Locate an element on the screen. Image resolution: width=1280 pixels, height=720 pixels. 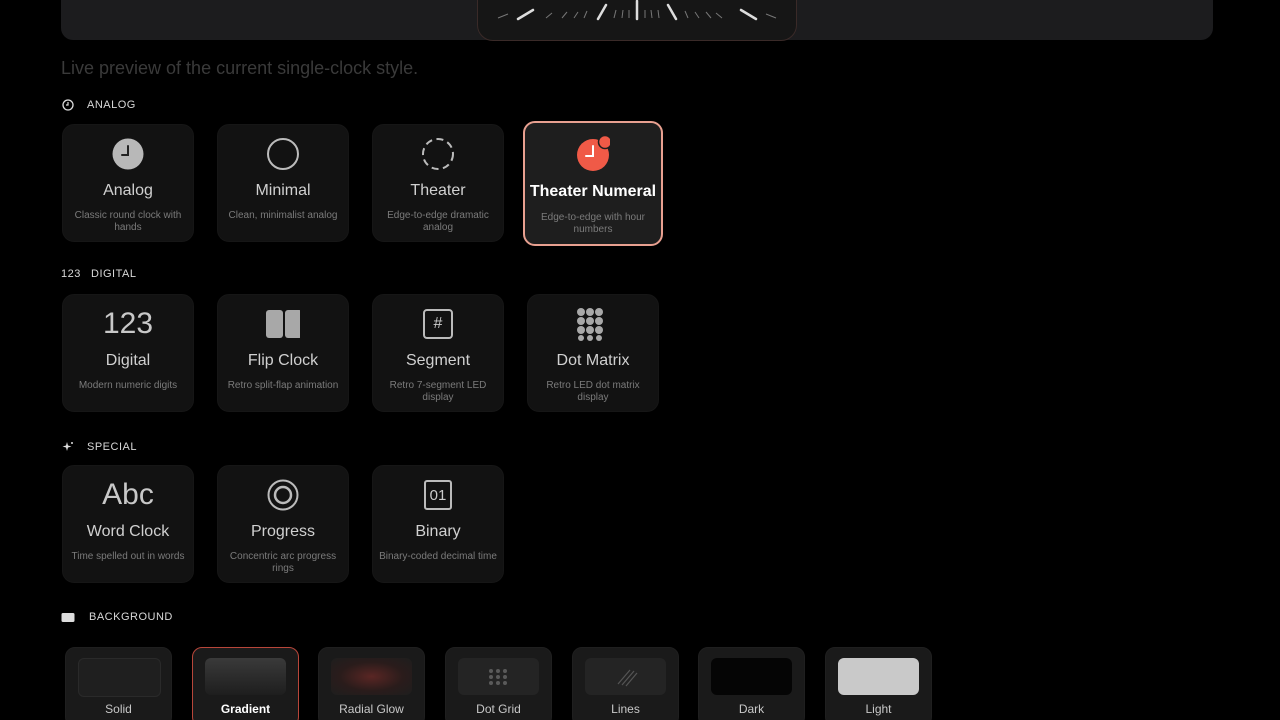
style-card-word: Abc Word Clock Time spelled out in words is located at coordinates (128, 524).